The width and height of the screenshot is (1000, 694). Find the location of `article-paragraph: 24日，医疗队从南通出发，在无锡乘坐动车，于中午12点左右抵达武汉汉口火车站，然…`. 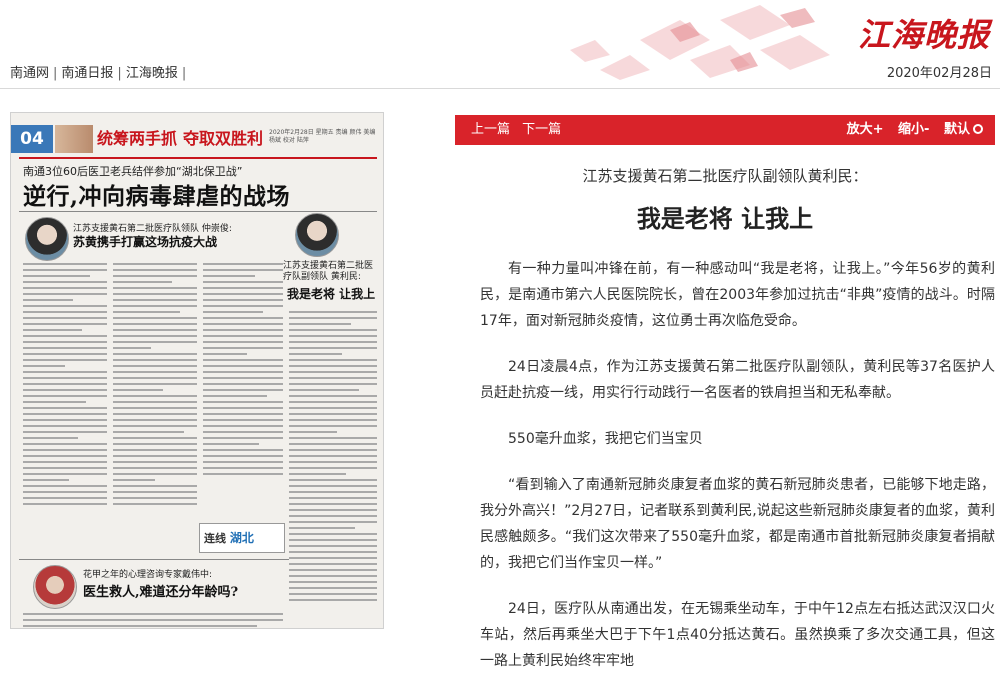

article-paragraph: 24日，医疗队从南通出发，在无锡乘坐动车，于中午12点左右抵达武汉汉口火车站，然… is located at coordinates (737, 635).